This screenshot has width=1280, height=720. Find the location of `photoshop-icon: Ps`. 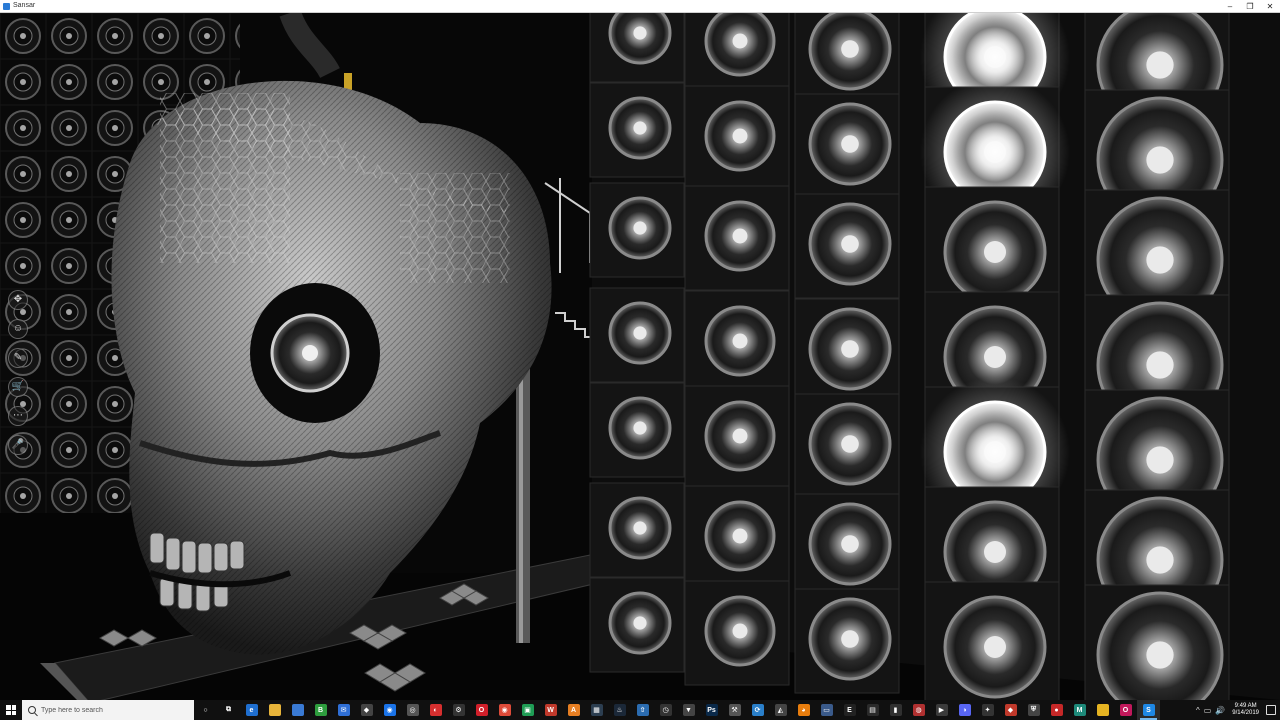

photoshop-icon: Ps is located at coordinates (711, 710).